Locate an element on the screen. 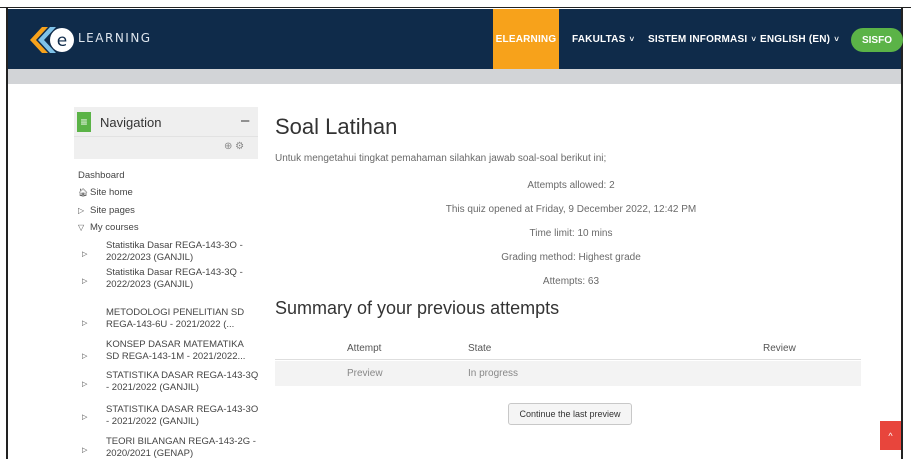 This screenshot has height=459, width=911. attempts-table-header: Attempt State Review is located at coordinates (568, 348).